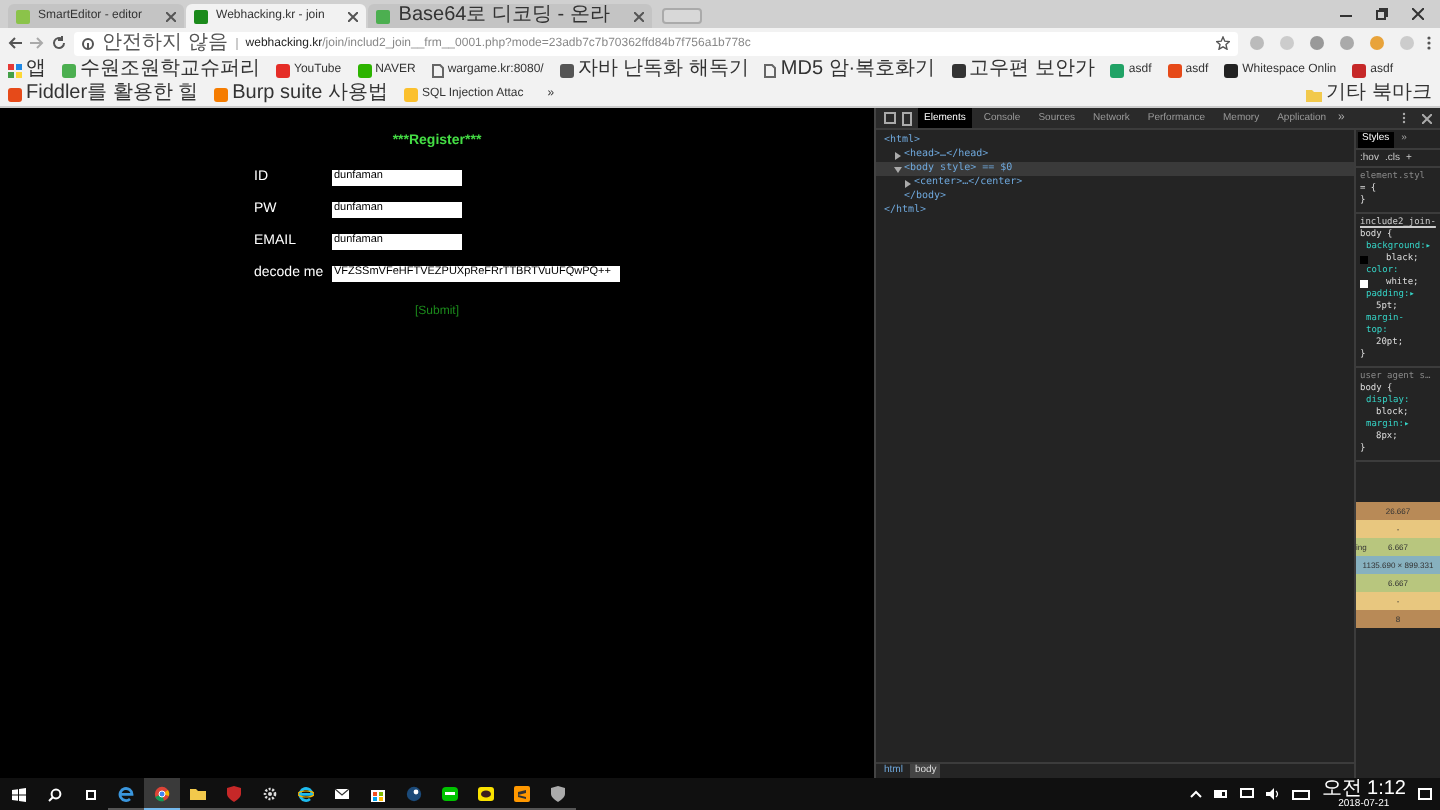 The image size is (1440, 810). I want to click on device-icon, so click(907, 118).